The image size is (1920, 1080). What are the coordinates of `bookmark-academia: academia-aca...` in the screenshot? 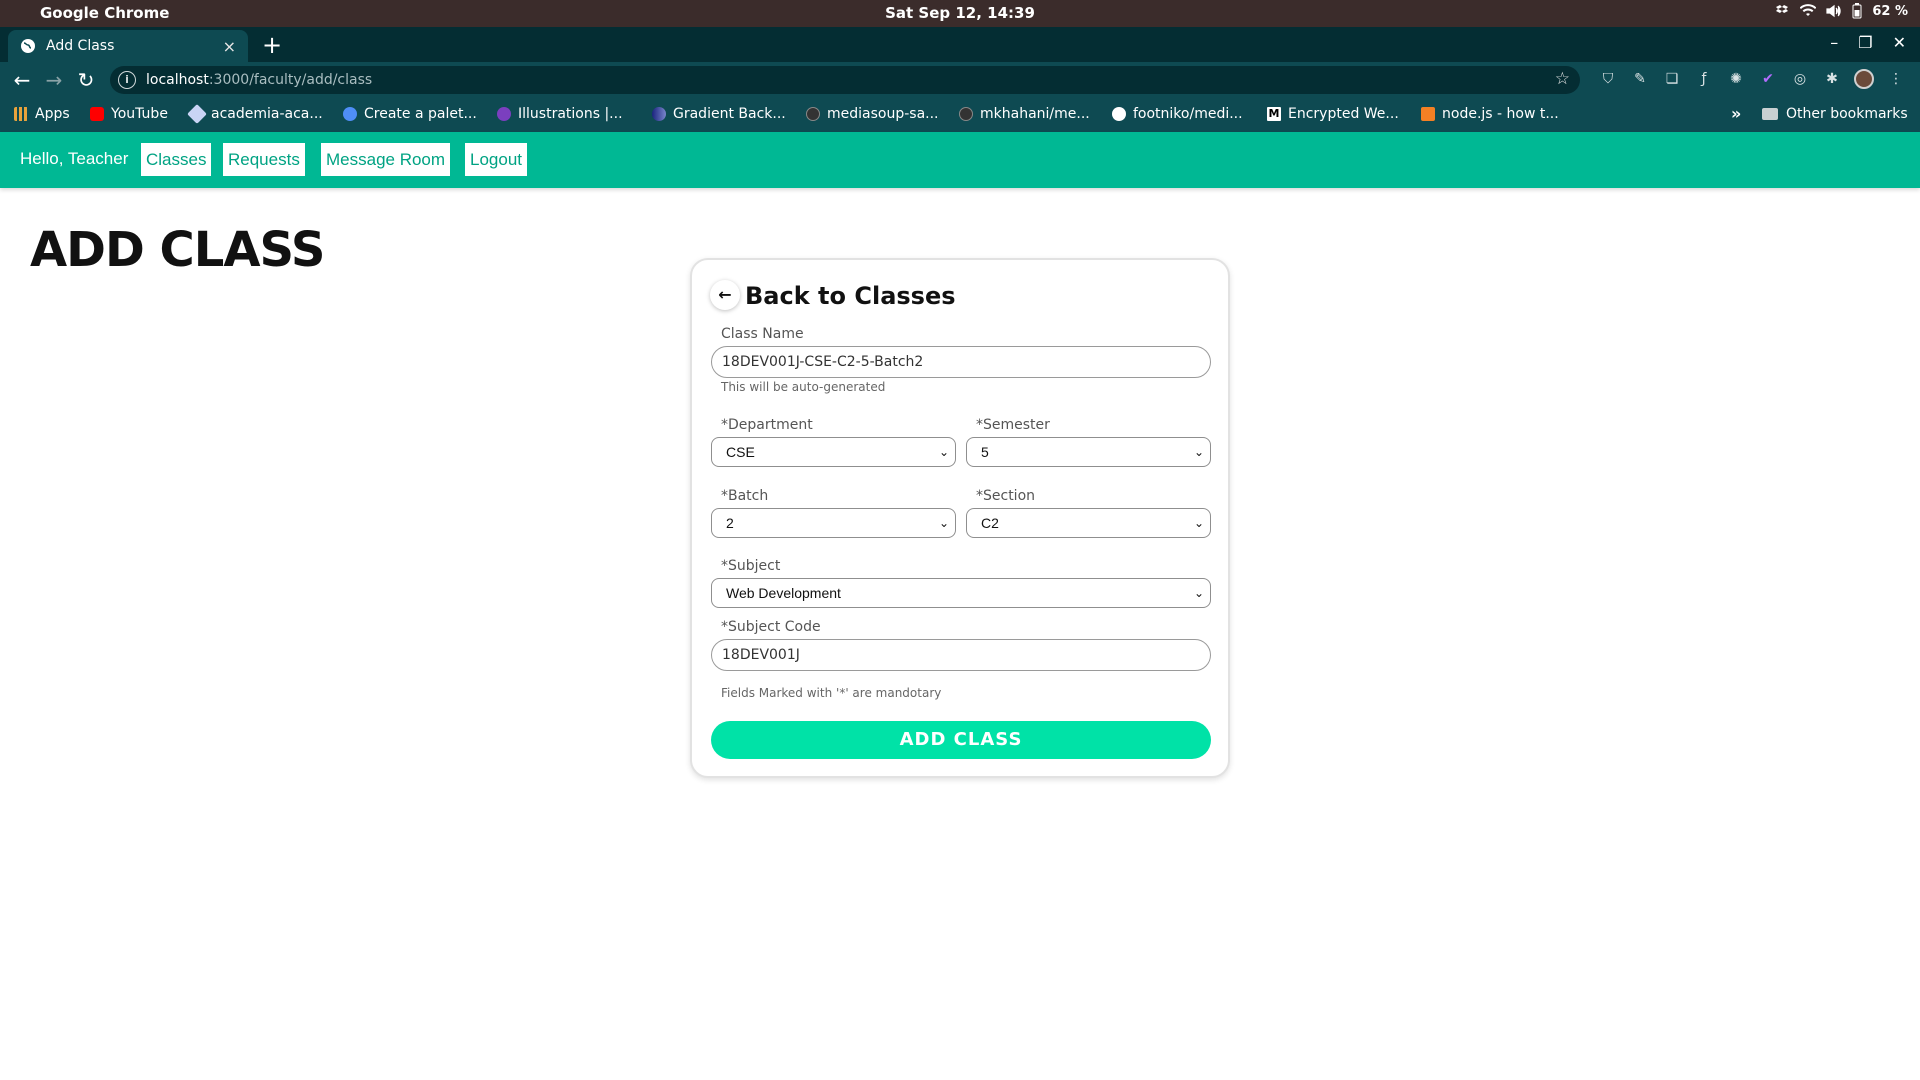 It's located at (255, 114).